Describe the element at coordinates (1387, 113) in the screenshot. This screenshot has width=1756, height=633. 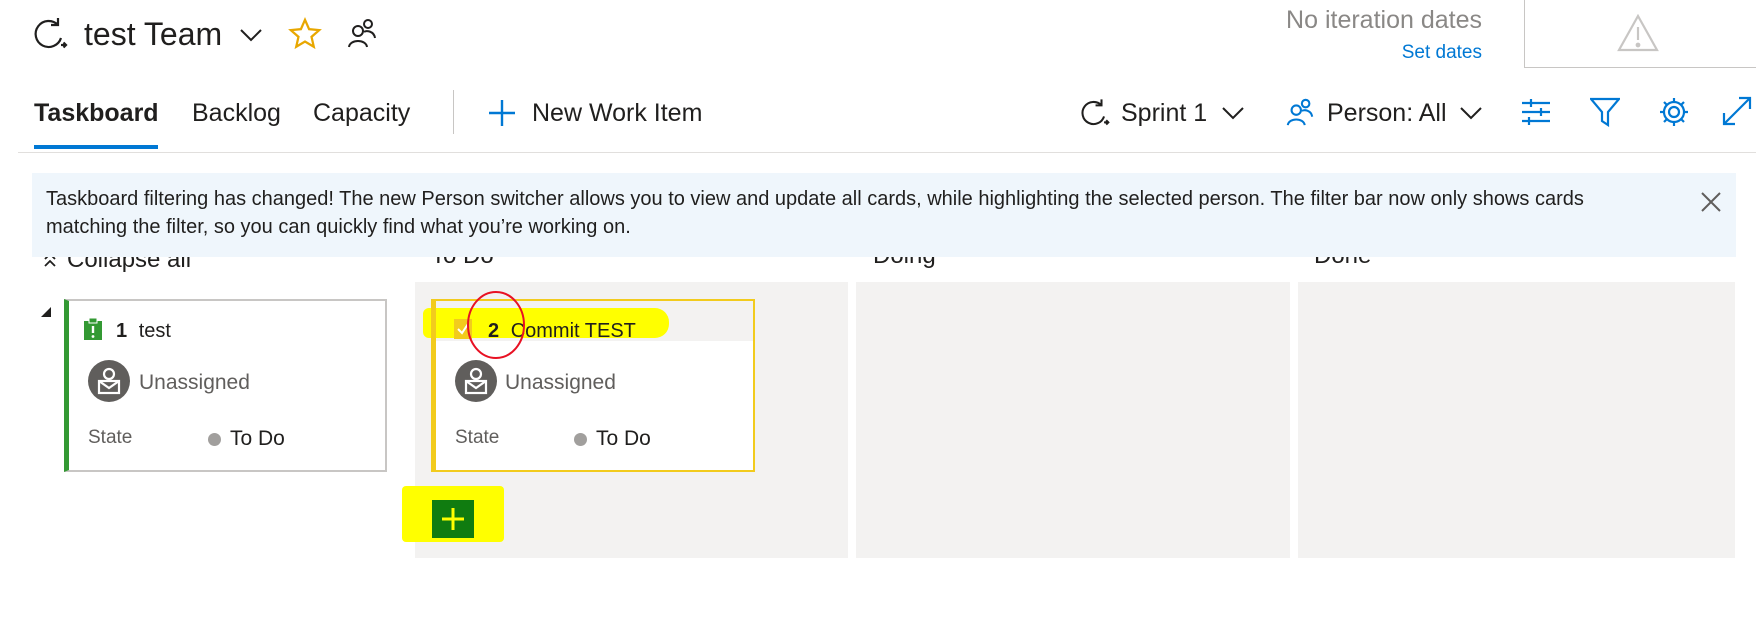
I see `person-selector: Person: All` at that location.